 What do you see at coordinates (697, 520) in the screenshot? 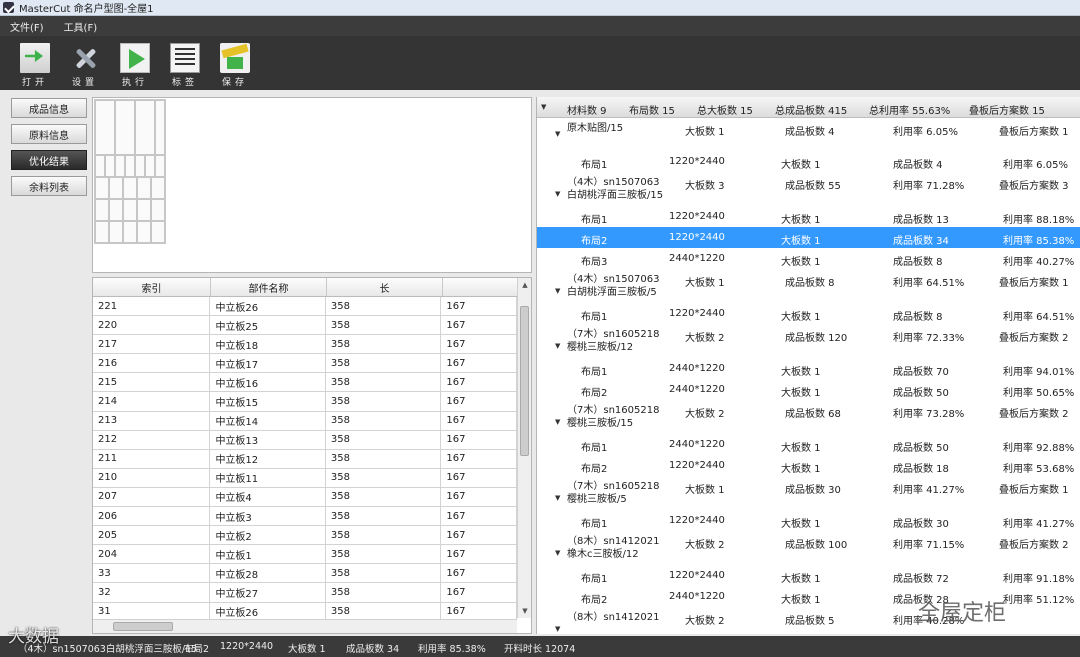
I see `layout-size: 1220*2440` at bounding box center [697, 520].